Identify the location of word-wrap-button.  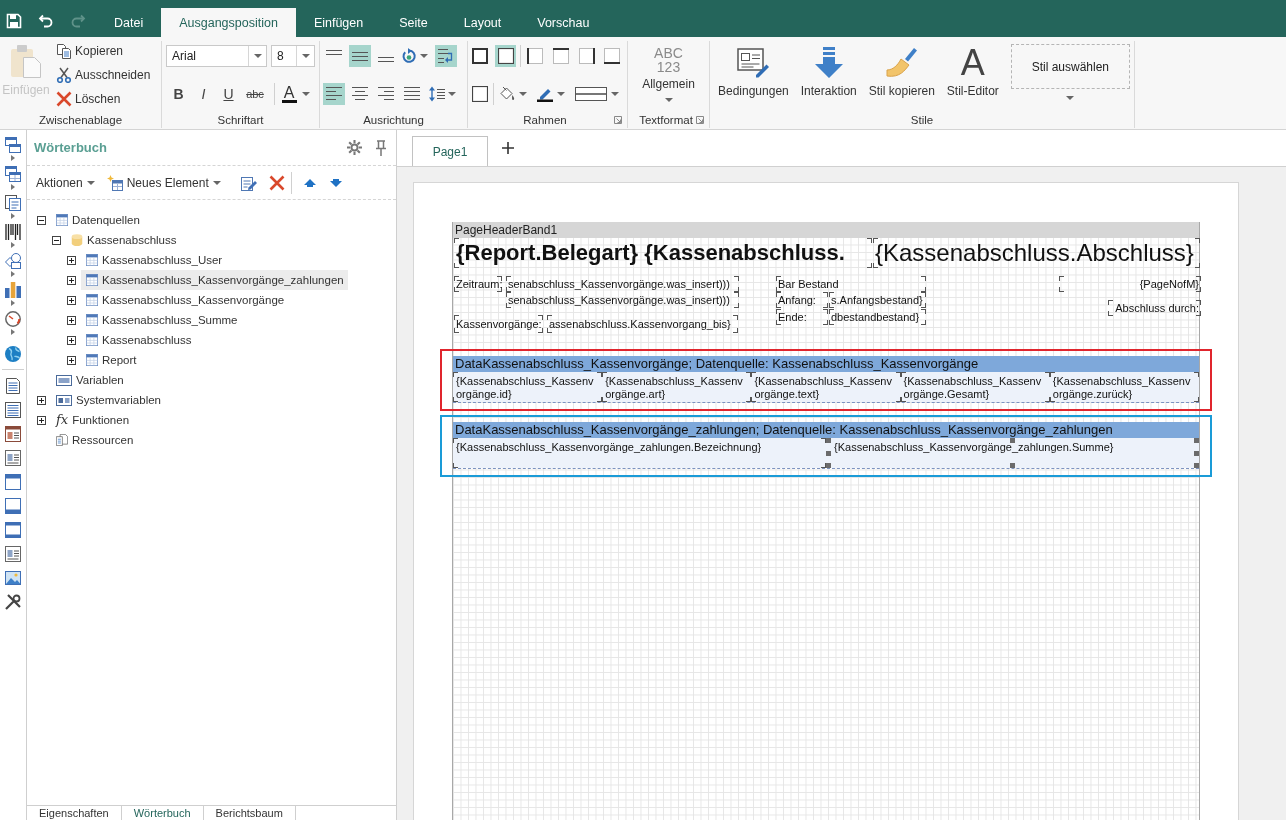
(446, 56).